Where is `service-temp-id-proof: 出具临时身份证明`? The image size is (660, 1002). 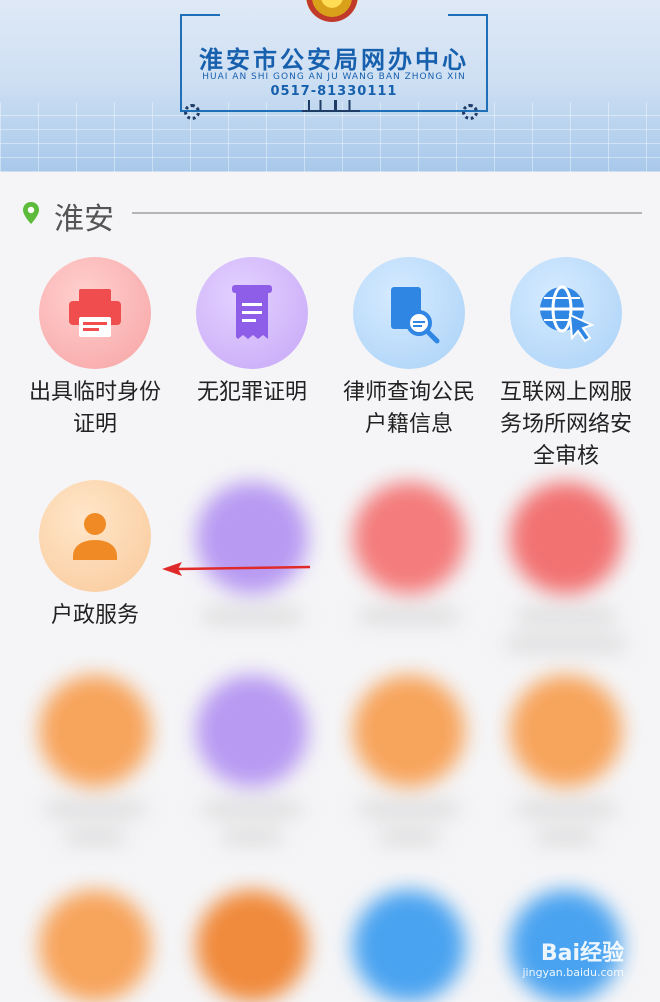
service-temp-id-proof: 出具临时身份证明 is located at coordinates (95, 349).